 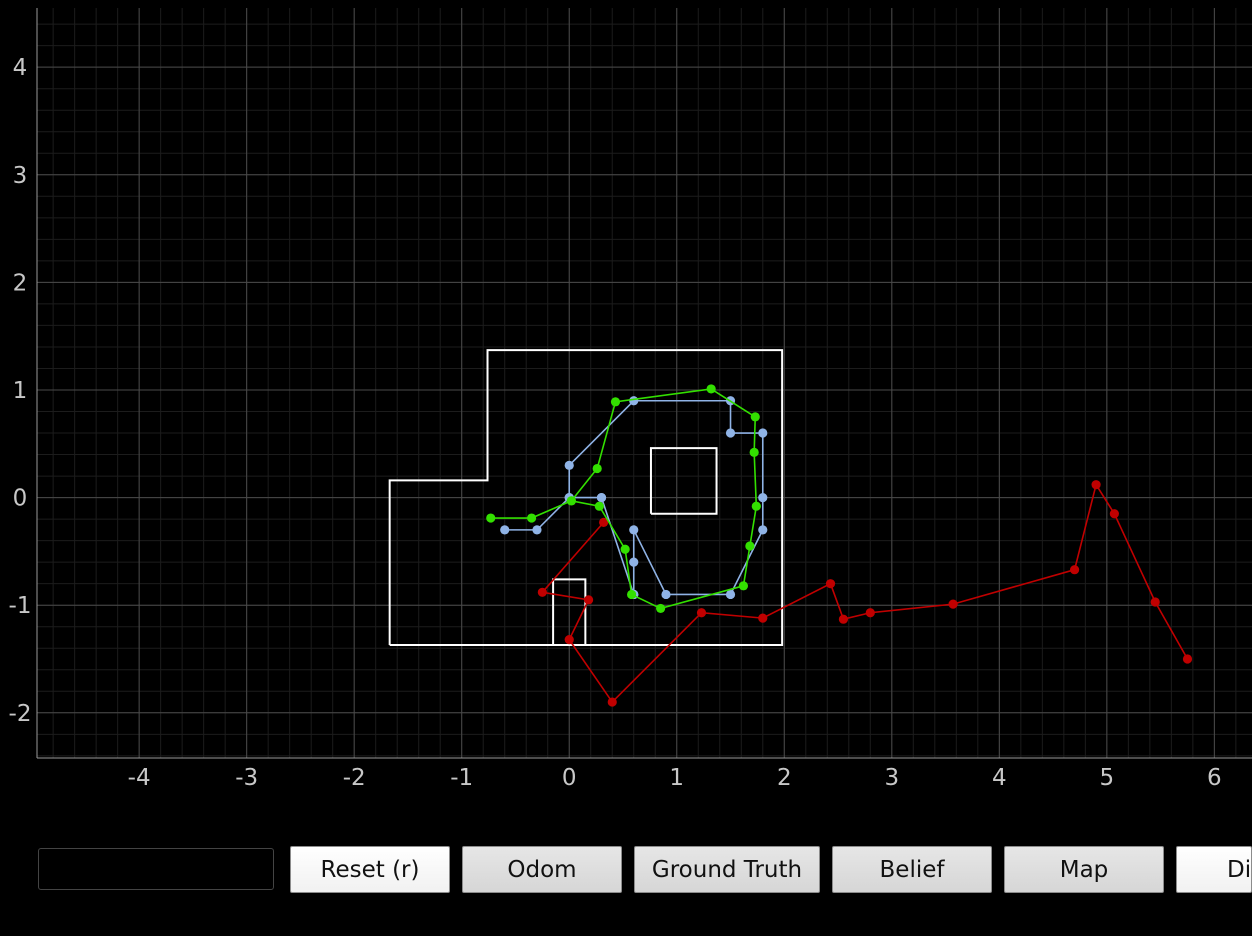 What do you see at coordinates (912, 869) in the screenshot?
I see `belief-toggle-button: Belief` at bounding box center [912, 869].